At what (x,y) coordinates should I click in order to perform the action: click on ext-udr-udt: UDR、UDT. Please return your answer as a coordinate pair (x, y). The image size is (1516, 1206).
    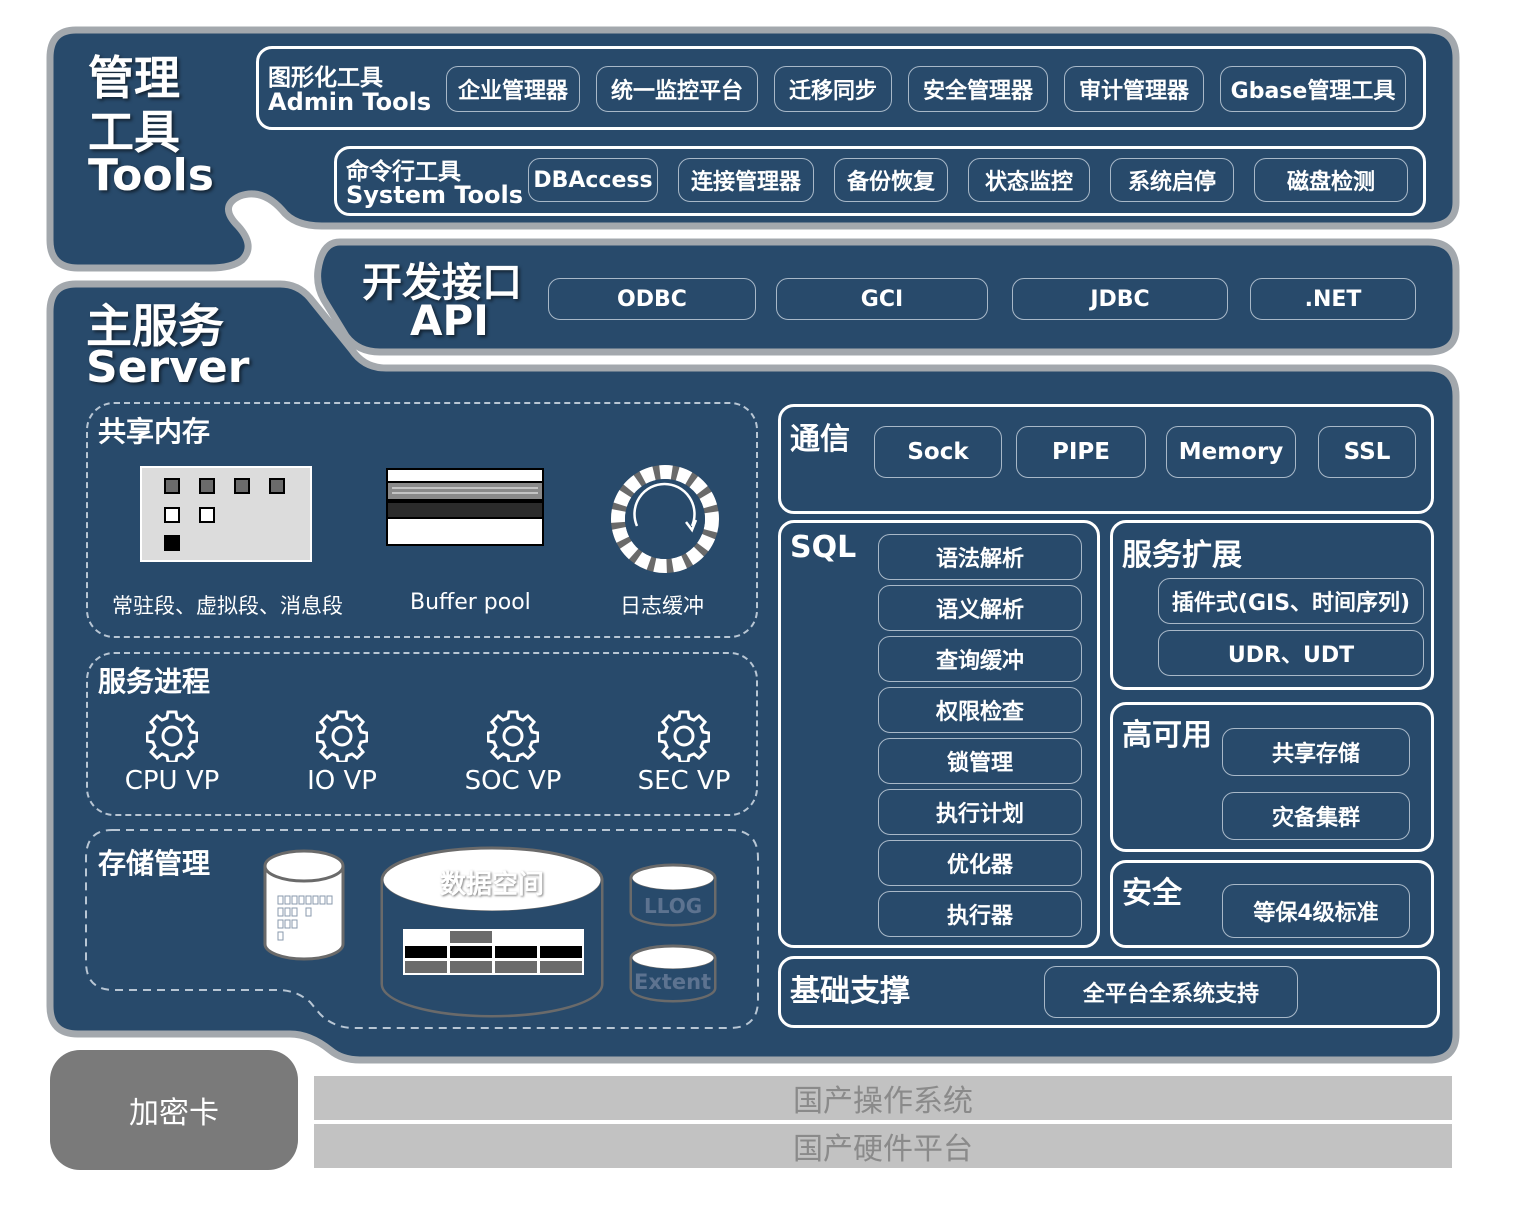
    Looking at the image, I should click on (1291, 653).